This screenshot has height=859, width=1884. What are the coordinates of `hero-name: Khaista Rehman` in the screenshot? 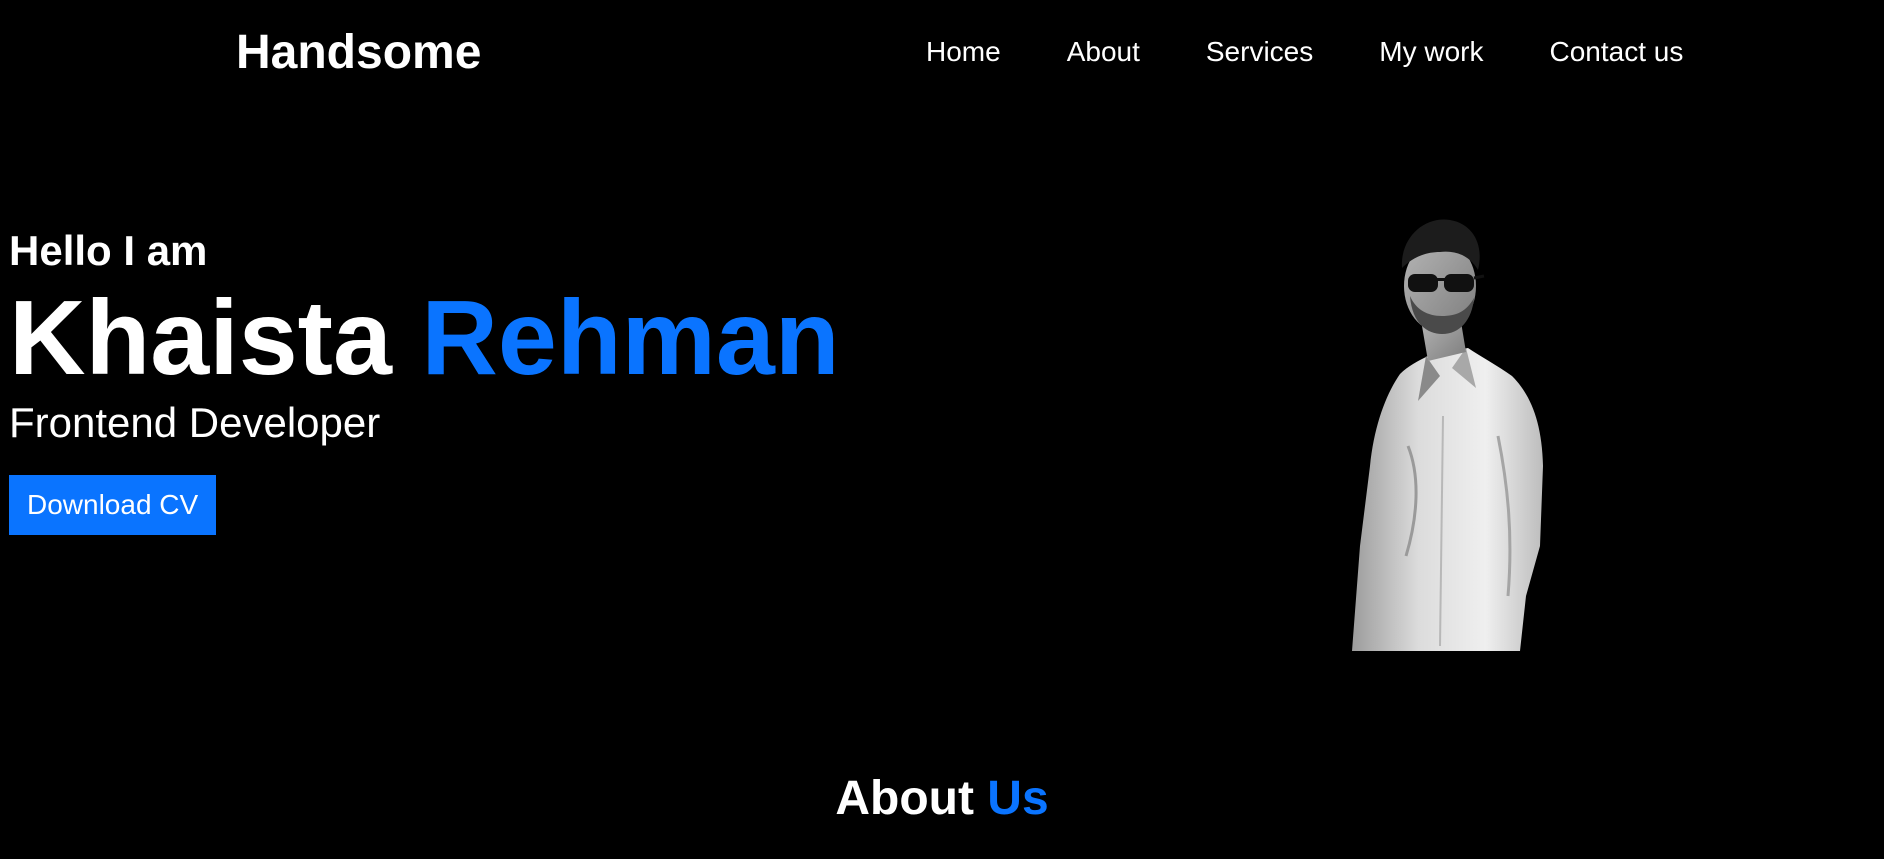 It's located at (424, 338).